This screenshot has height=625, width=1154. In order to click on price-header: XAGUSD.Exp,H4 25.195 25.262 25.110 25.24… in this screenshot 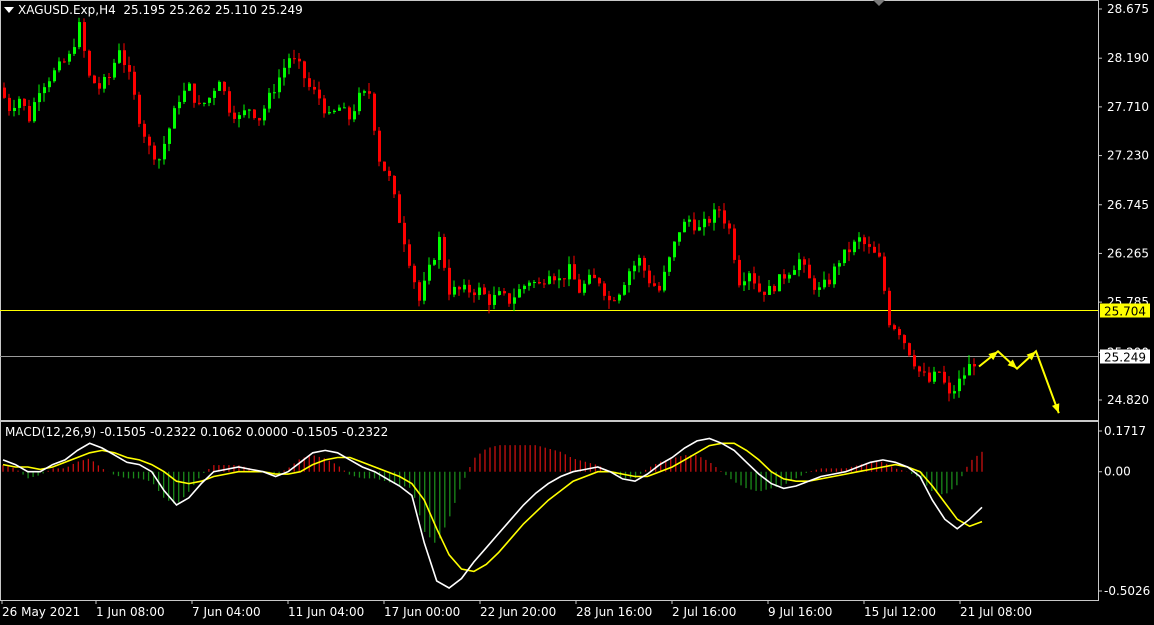, I will do `click(160, 10)`.